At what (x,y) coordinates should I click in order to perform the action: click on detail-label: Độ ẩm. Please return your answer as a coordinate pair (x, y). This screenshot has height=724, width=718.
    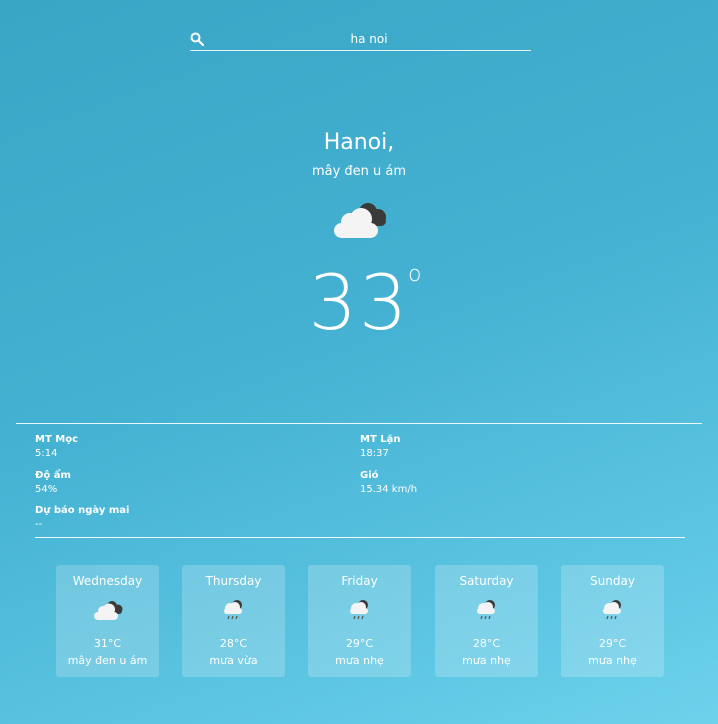
    Looking at the image, I should click on (53, 475).